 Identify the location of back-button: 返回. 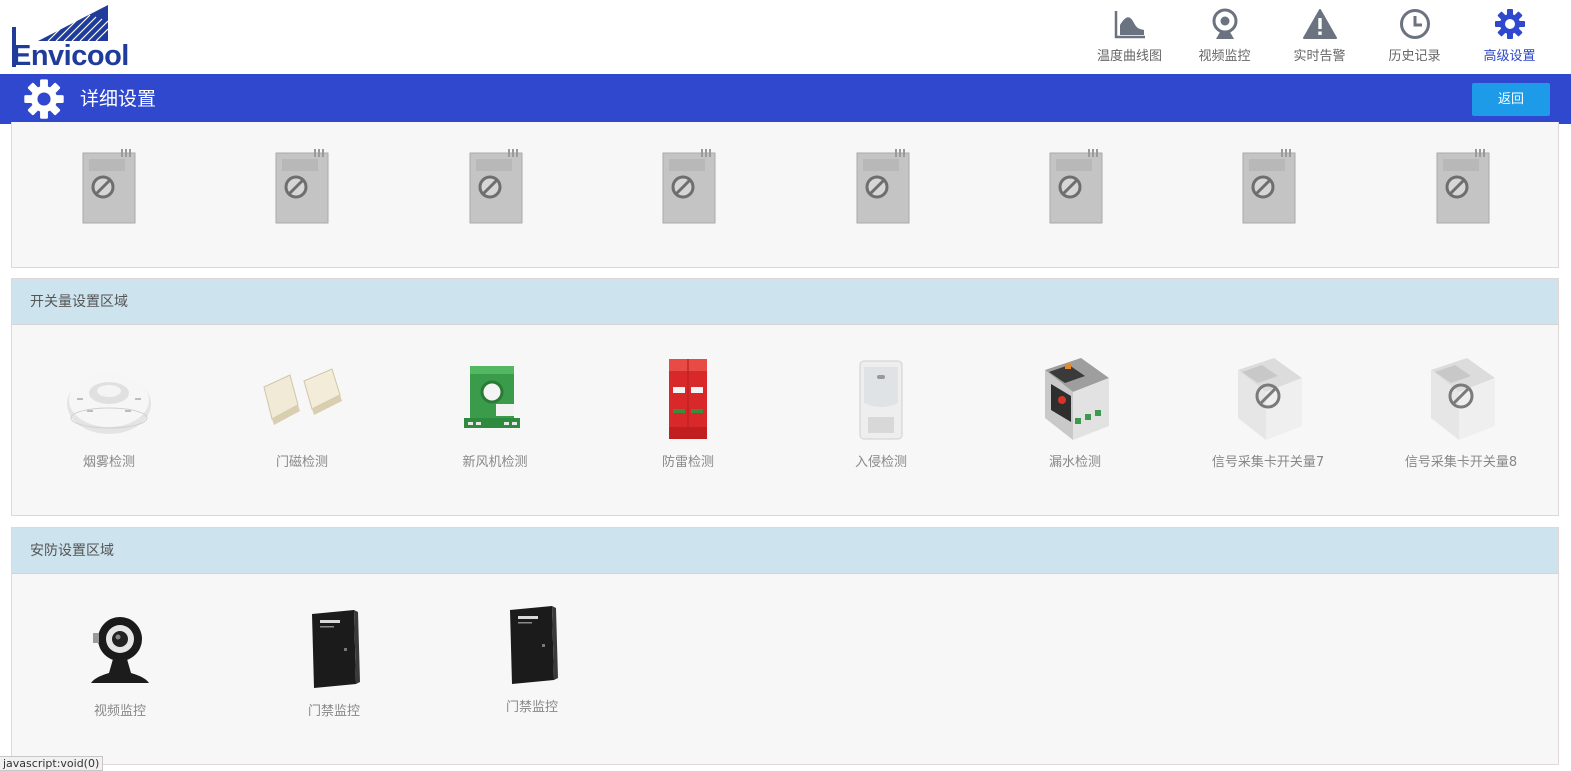
(1511, 99).